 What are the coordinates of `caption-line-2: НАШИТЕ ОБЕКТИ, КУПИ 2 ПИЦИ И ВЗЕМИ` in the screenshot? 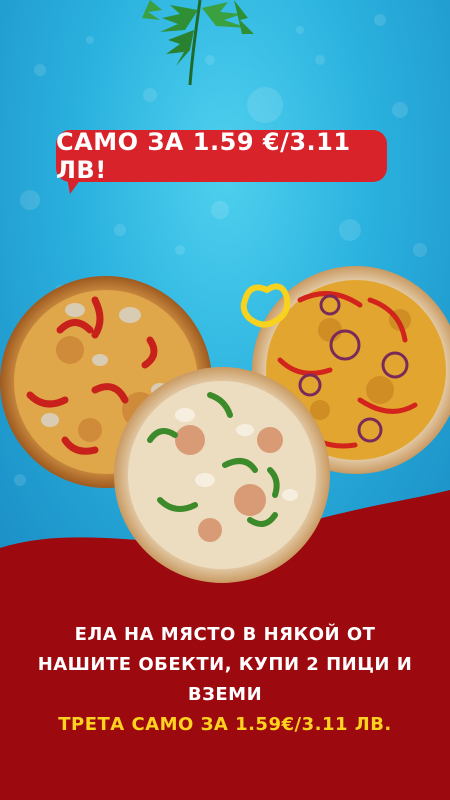 It's located at (225, 679).